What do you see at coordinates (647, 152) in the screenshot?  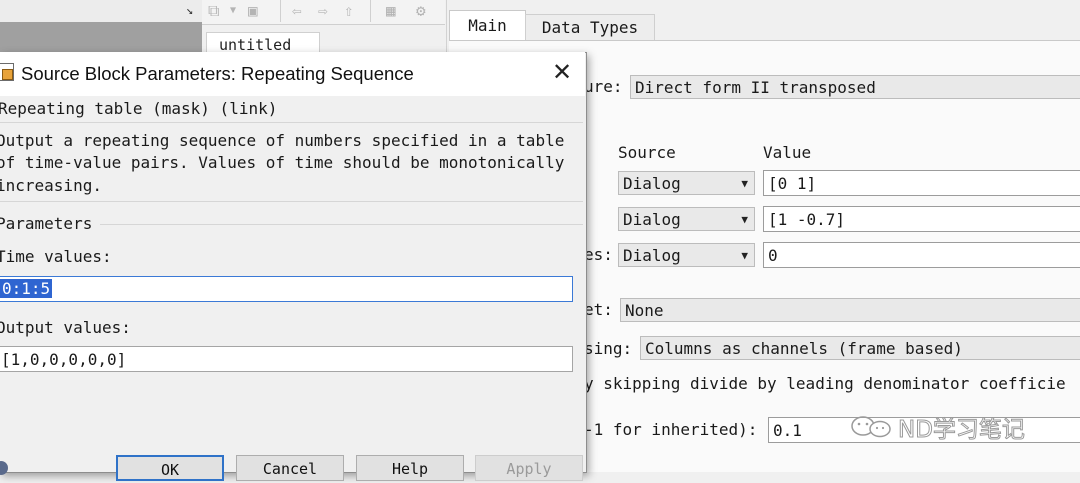 I see `source-column-header: Source` at bounding box center [647, 152].